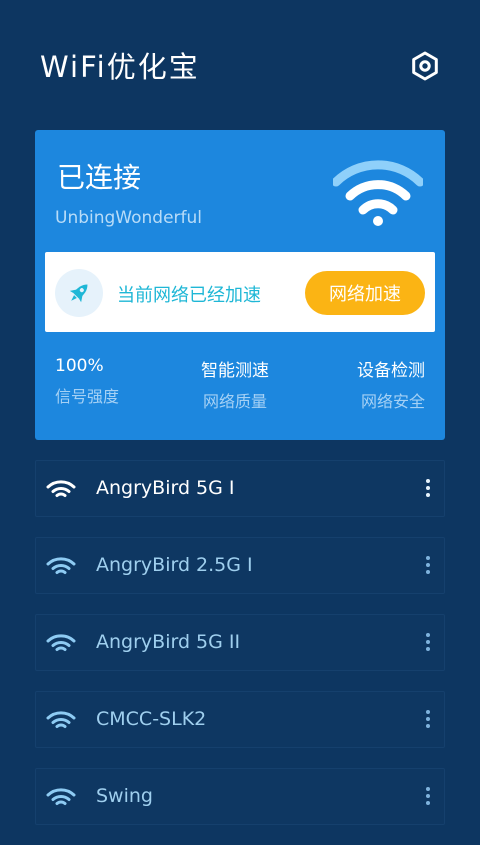 Image resolution: width=480 pixels, height=845 pixels. Describe the element at coordinates (124, 796) in the screenshot. I see `network-name: Swing` at that location.